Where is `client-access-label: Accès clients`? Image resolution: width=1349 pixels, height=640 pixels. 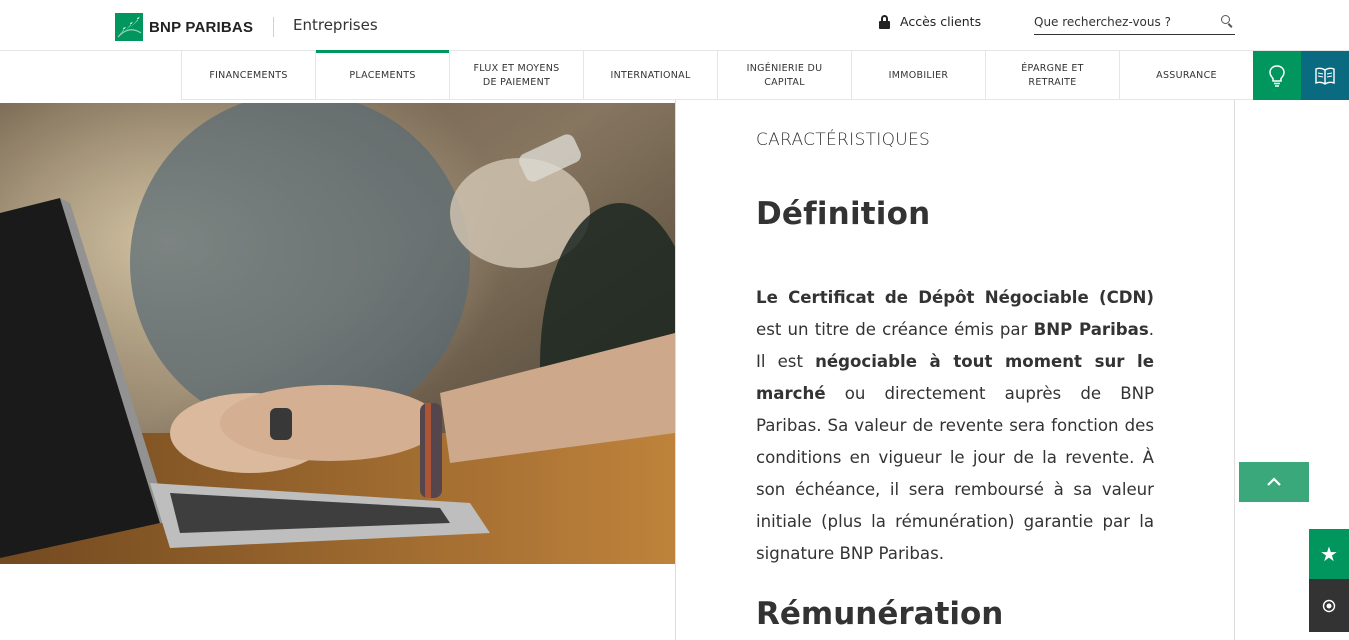
client-access-label: Accès clients is located at coordinates (941, 21).